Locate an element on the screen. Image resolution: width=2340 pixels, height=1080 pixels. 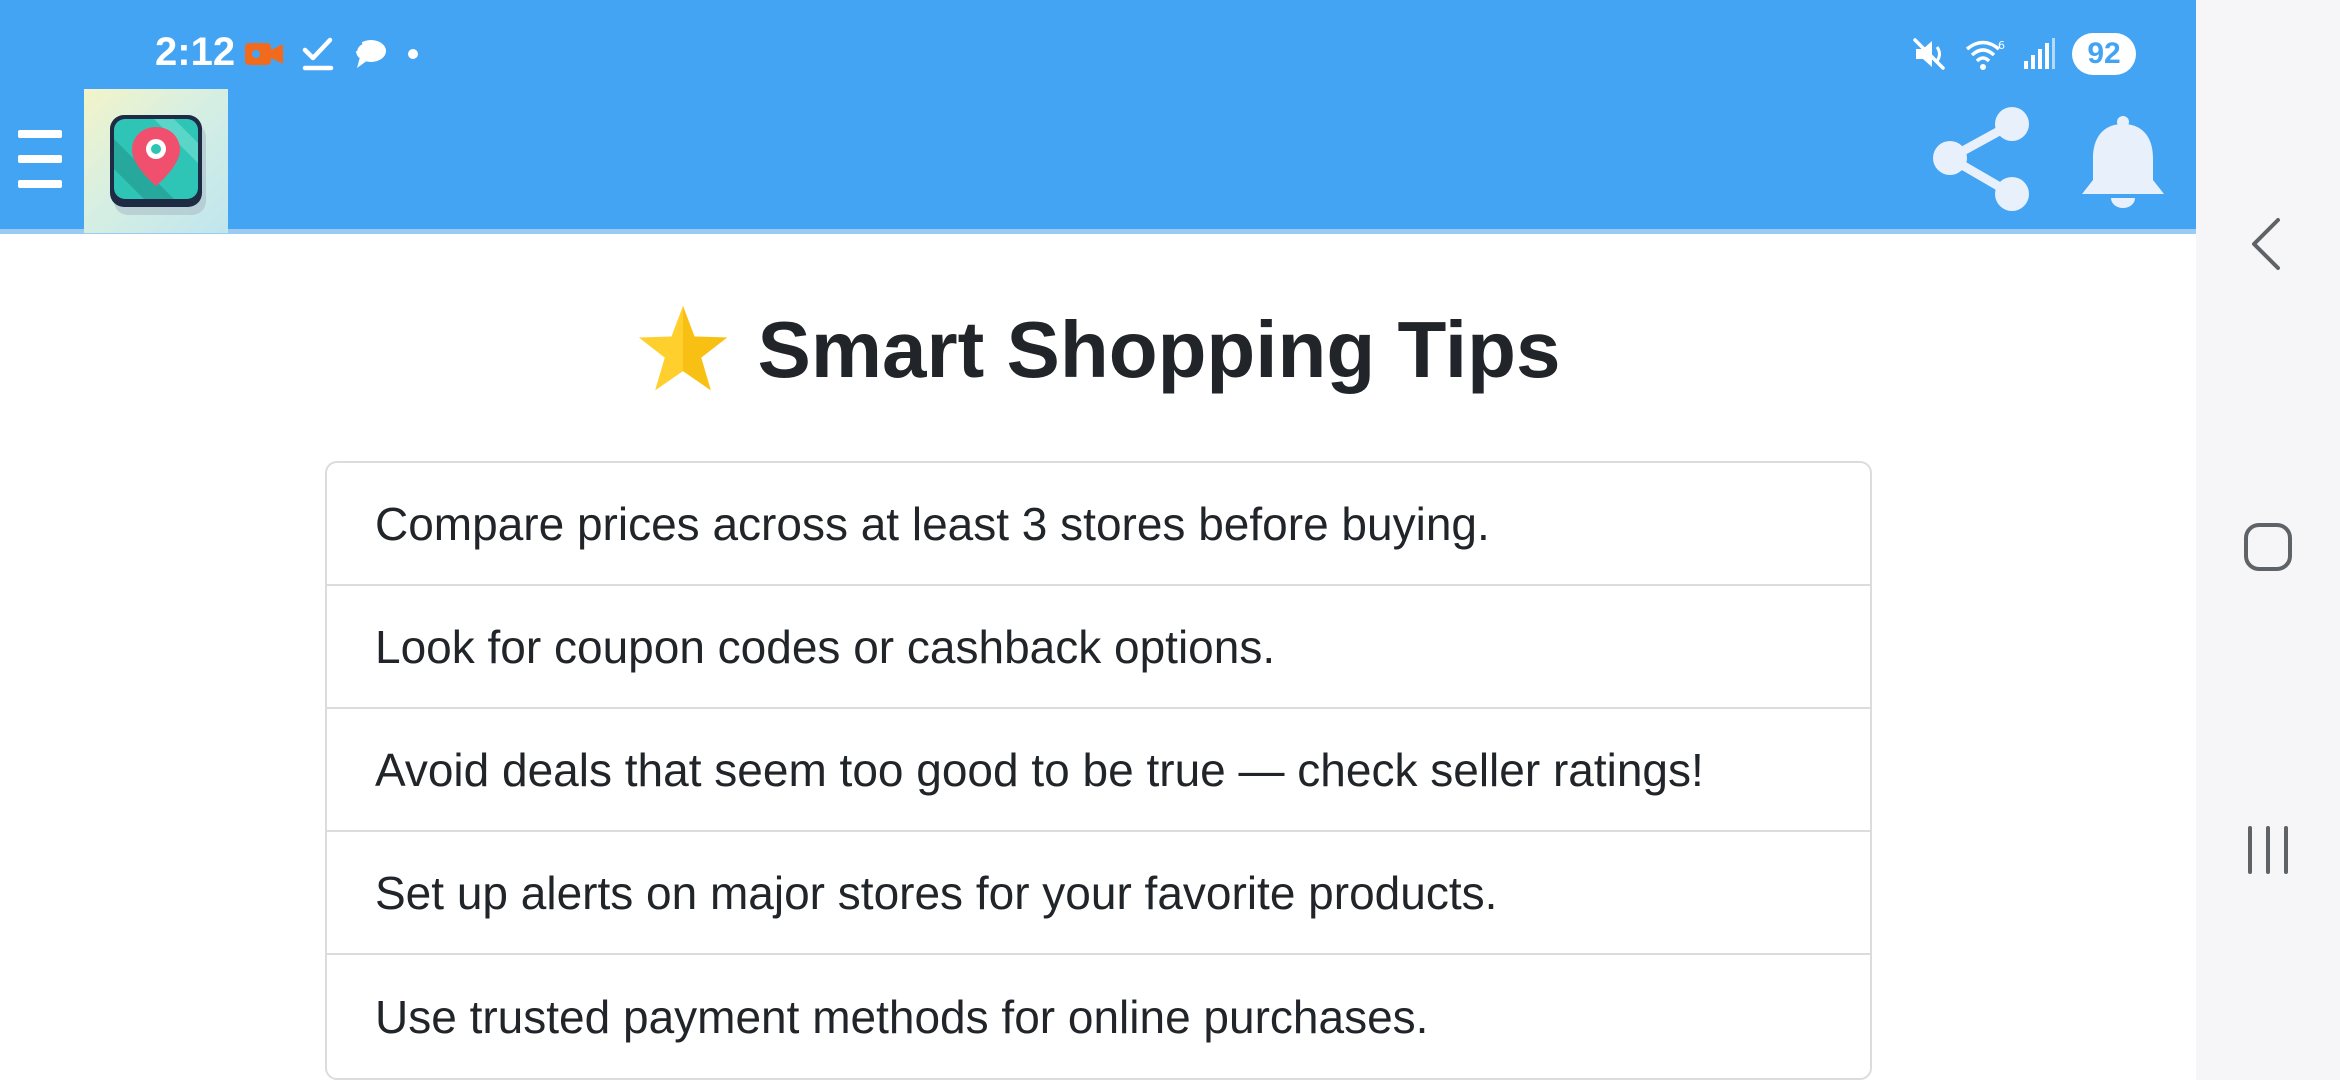
menu-button is located at coordinates (42, 159).